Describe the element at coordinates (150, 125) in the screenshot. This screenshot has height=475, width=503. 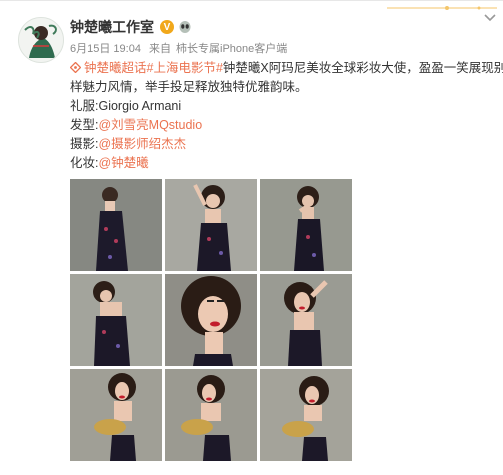
I see `hair-mention-link: @刘雪亮MQstudio` at that location.